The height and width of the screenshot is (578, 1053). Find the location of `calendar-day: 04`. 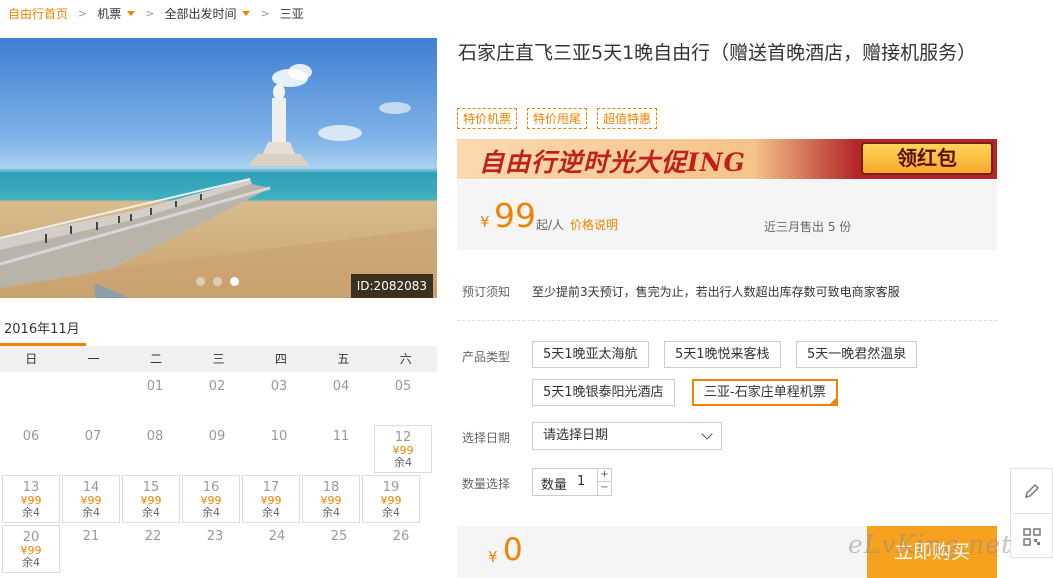

calendar-day: 04 is located at coordinates (341, 399).